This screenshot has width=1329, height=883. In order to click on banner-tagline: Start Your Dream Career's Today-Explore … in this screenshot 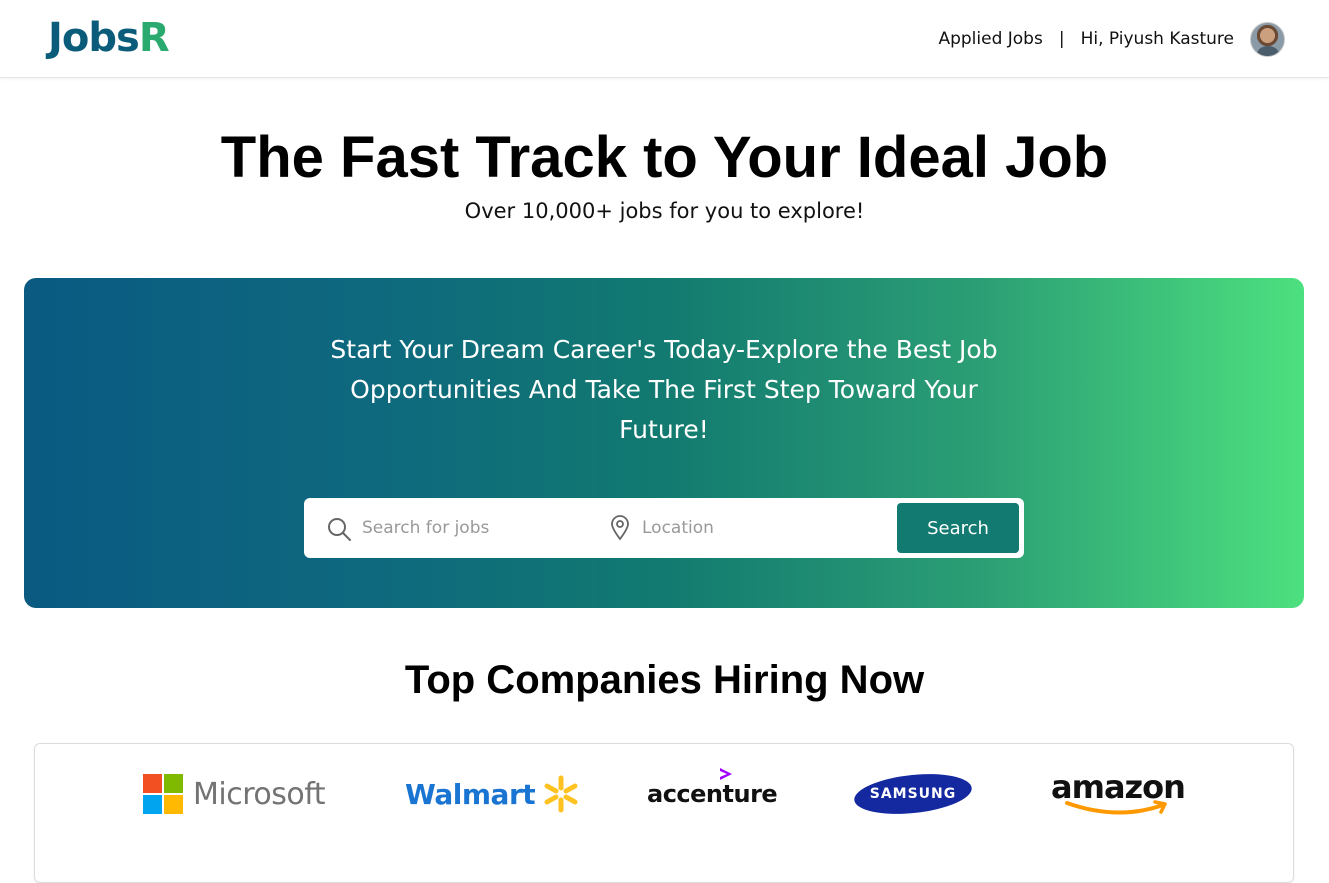, I will do `click(664, 389)`.